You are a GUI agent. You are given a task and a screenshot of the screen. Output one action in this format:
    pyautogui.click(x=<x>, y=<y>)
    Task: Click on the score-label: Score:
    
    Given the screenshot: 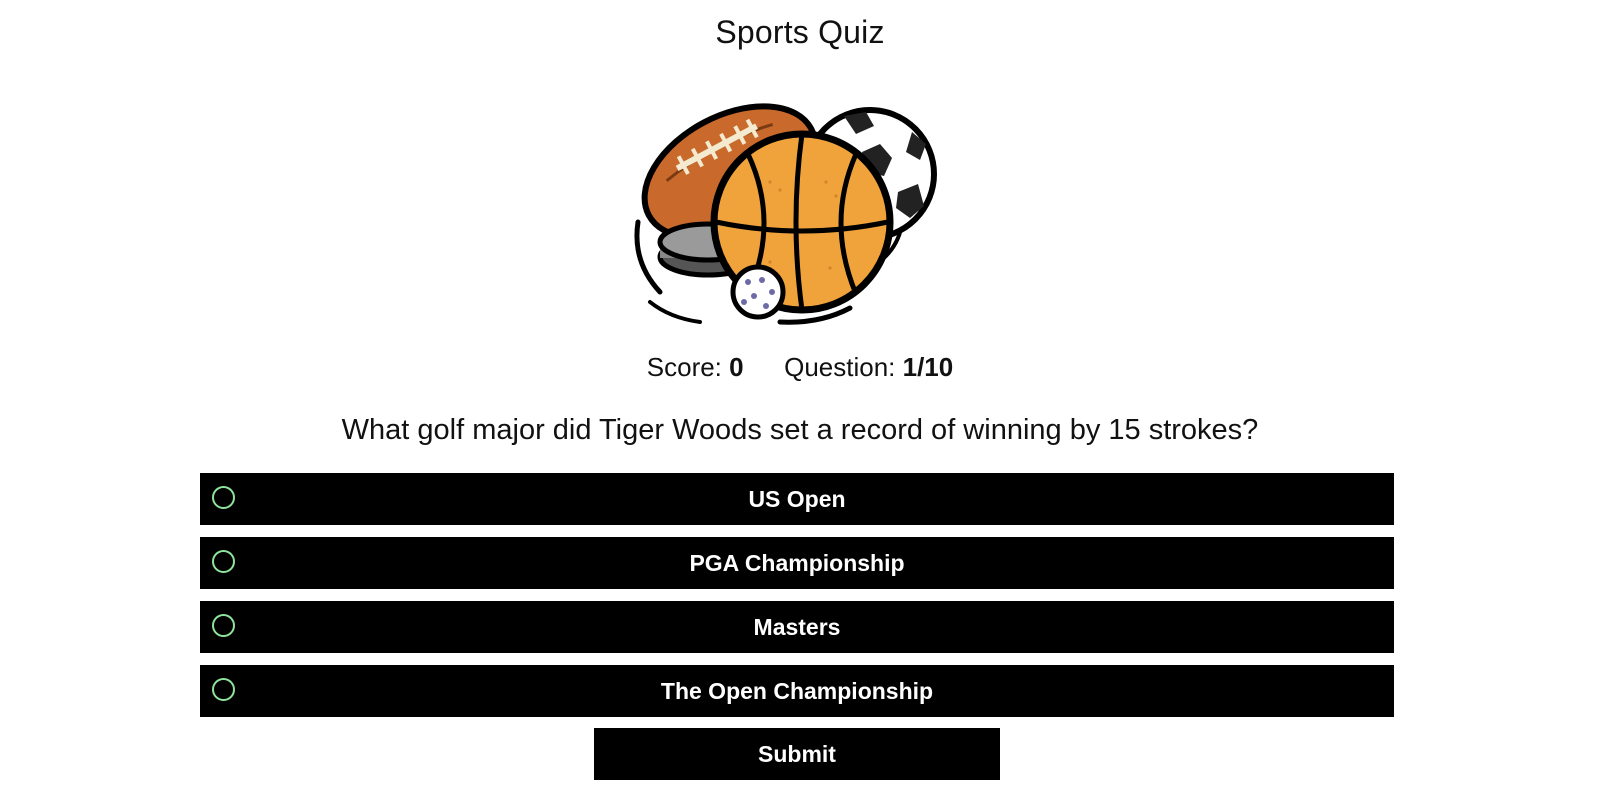 What is the action you would take?
    pyautogui.click(x=684, y=367)
    